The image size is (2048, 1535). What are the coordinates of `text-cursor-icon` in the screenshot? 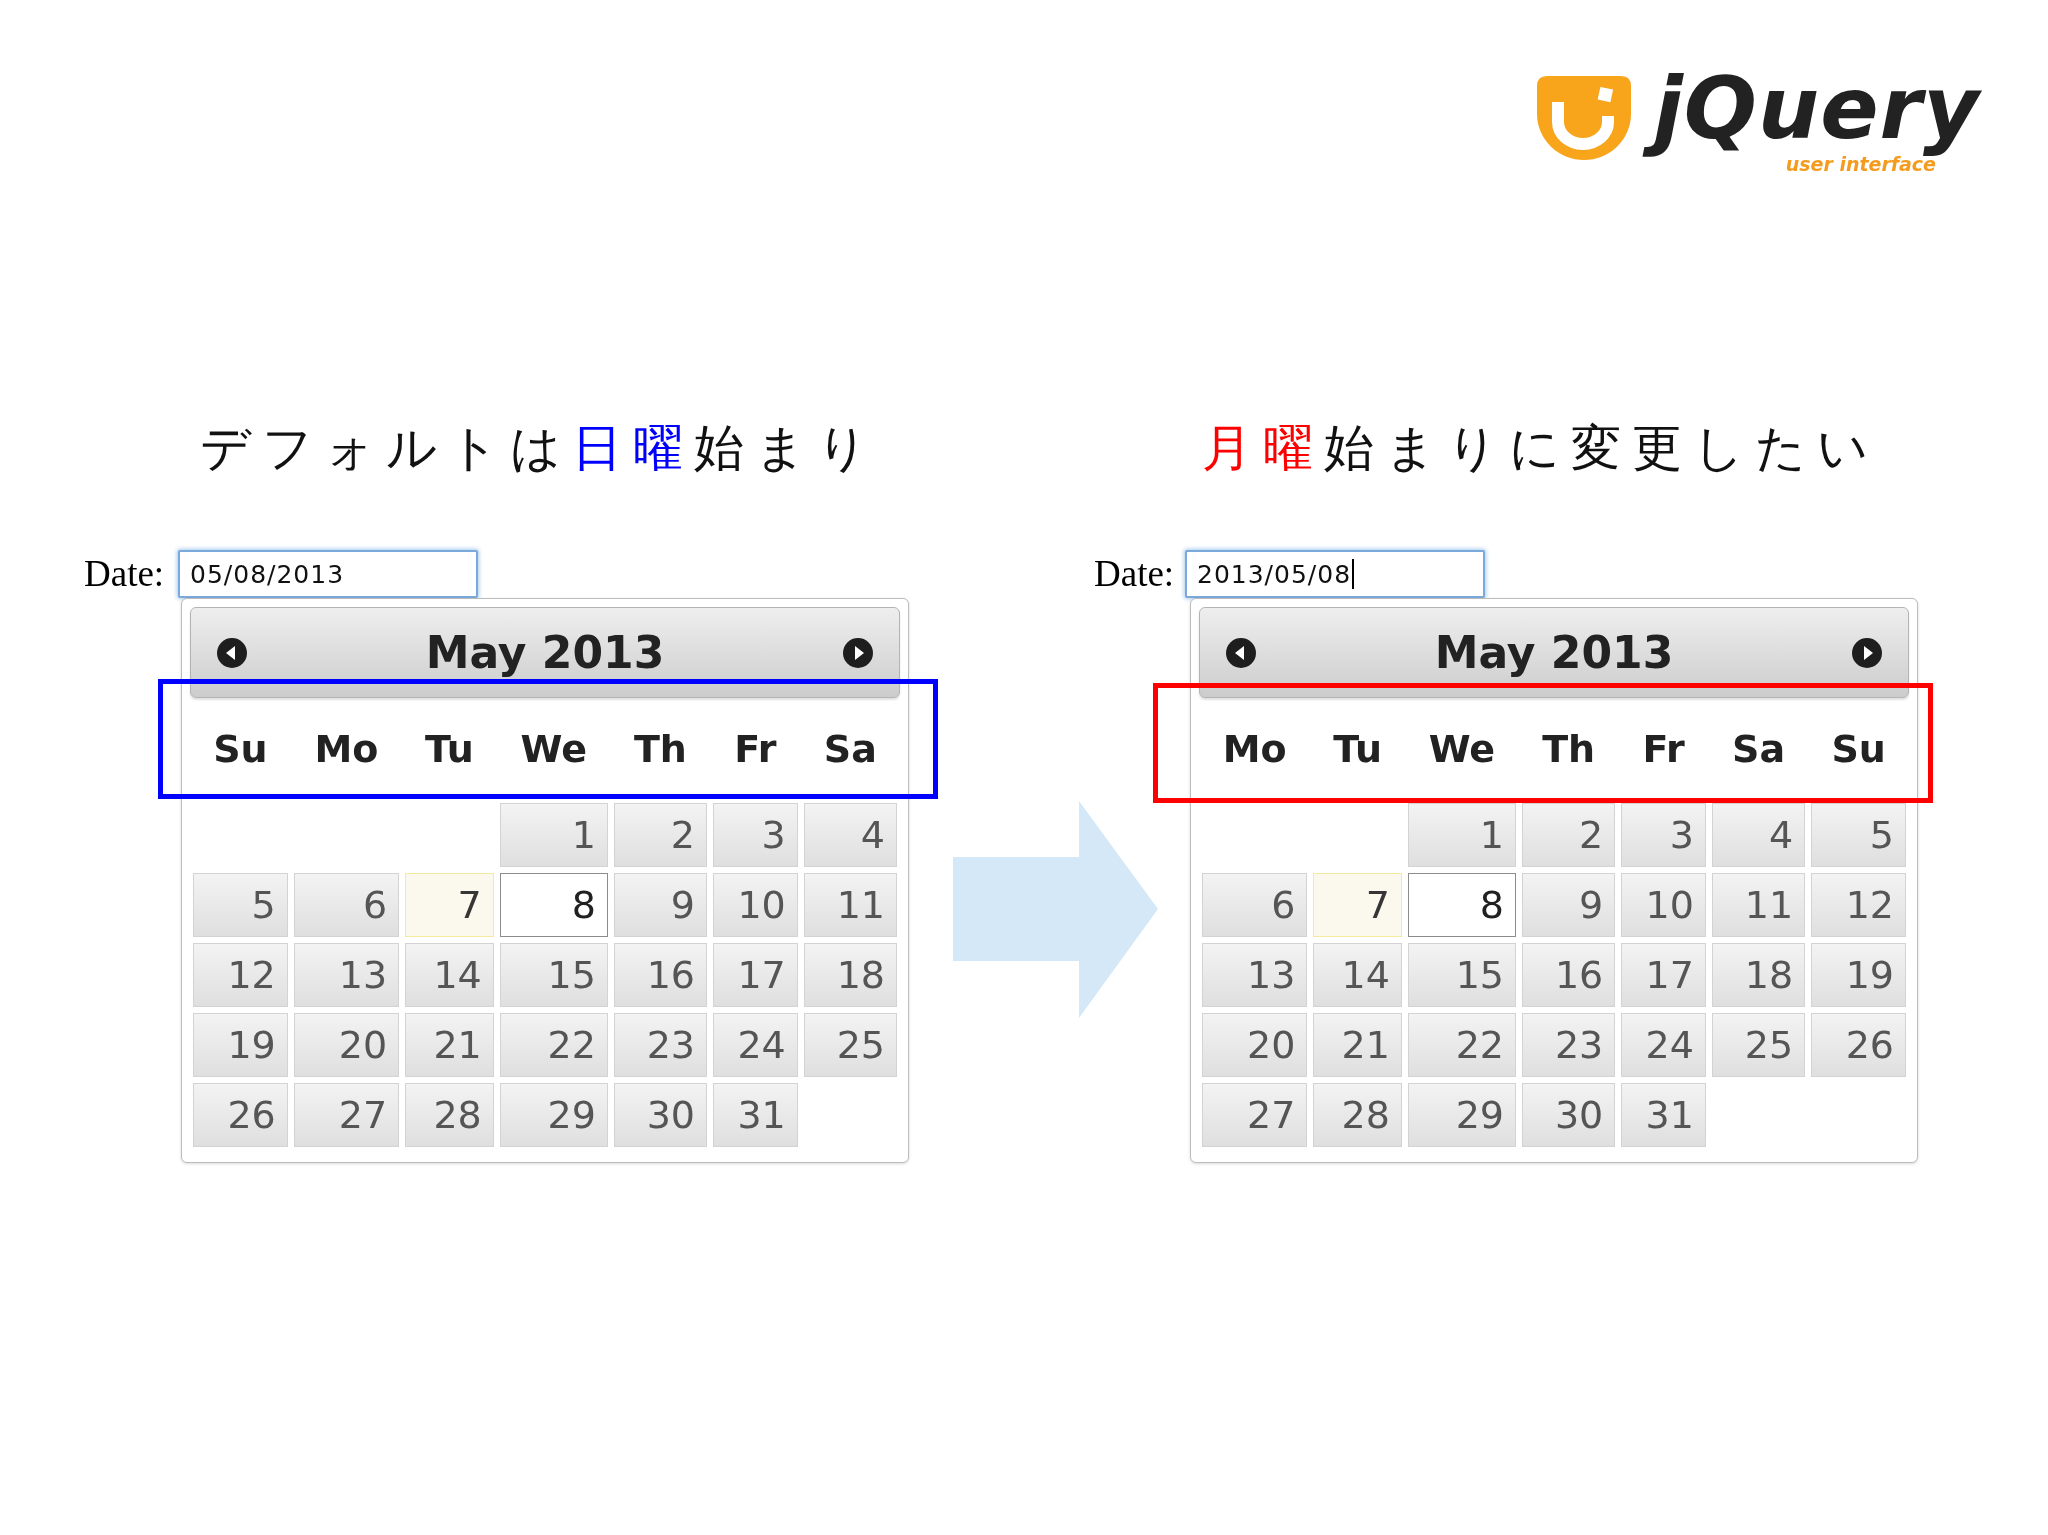 It's located at (1353, 574).